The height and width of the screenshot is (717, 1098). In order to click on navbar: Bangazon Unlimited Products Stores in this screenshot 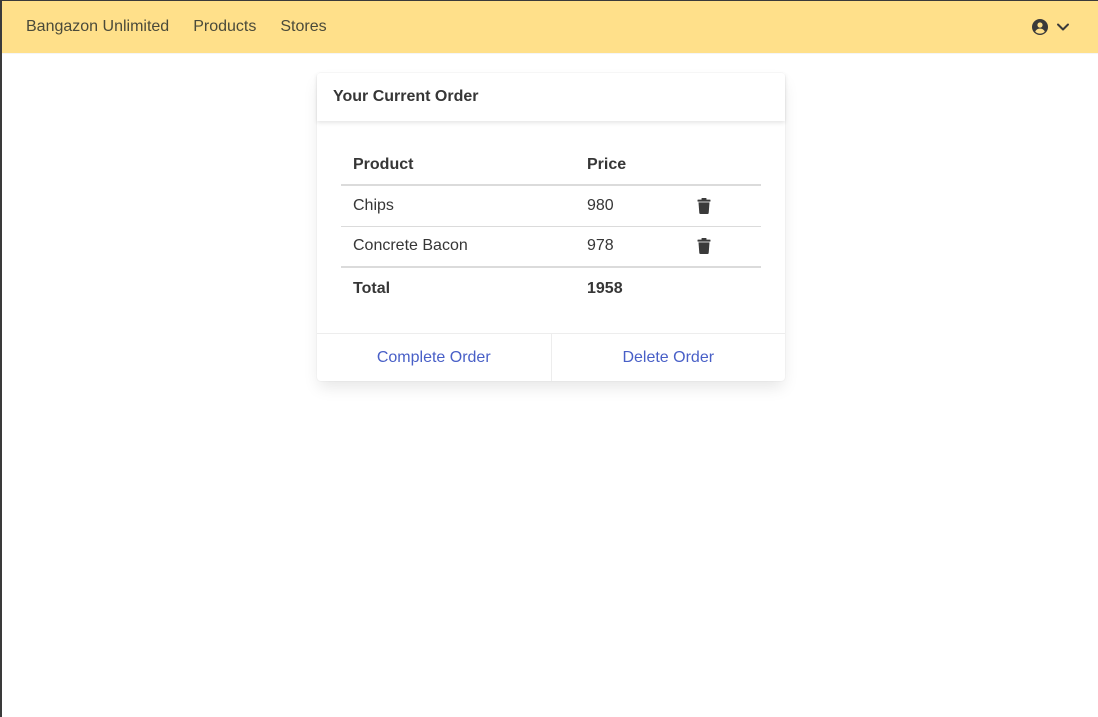, I will do `click(550, 27)`.